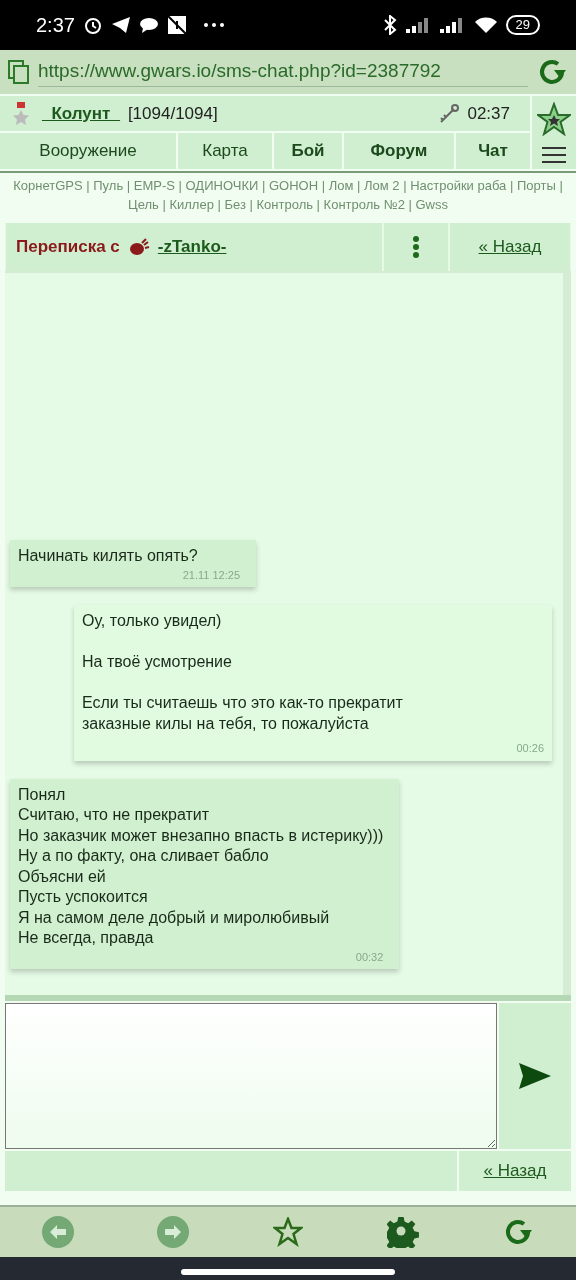 This screenshot has height=1280, width=576. What do you see at coordinates (458, 185) in the screenshot?
I see `quick-link: Настройки раба` at bounding box center [458, 185].